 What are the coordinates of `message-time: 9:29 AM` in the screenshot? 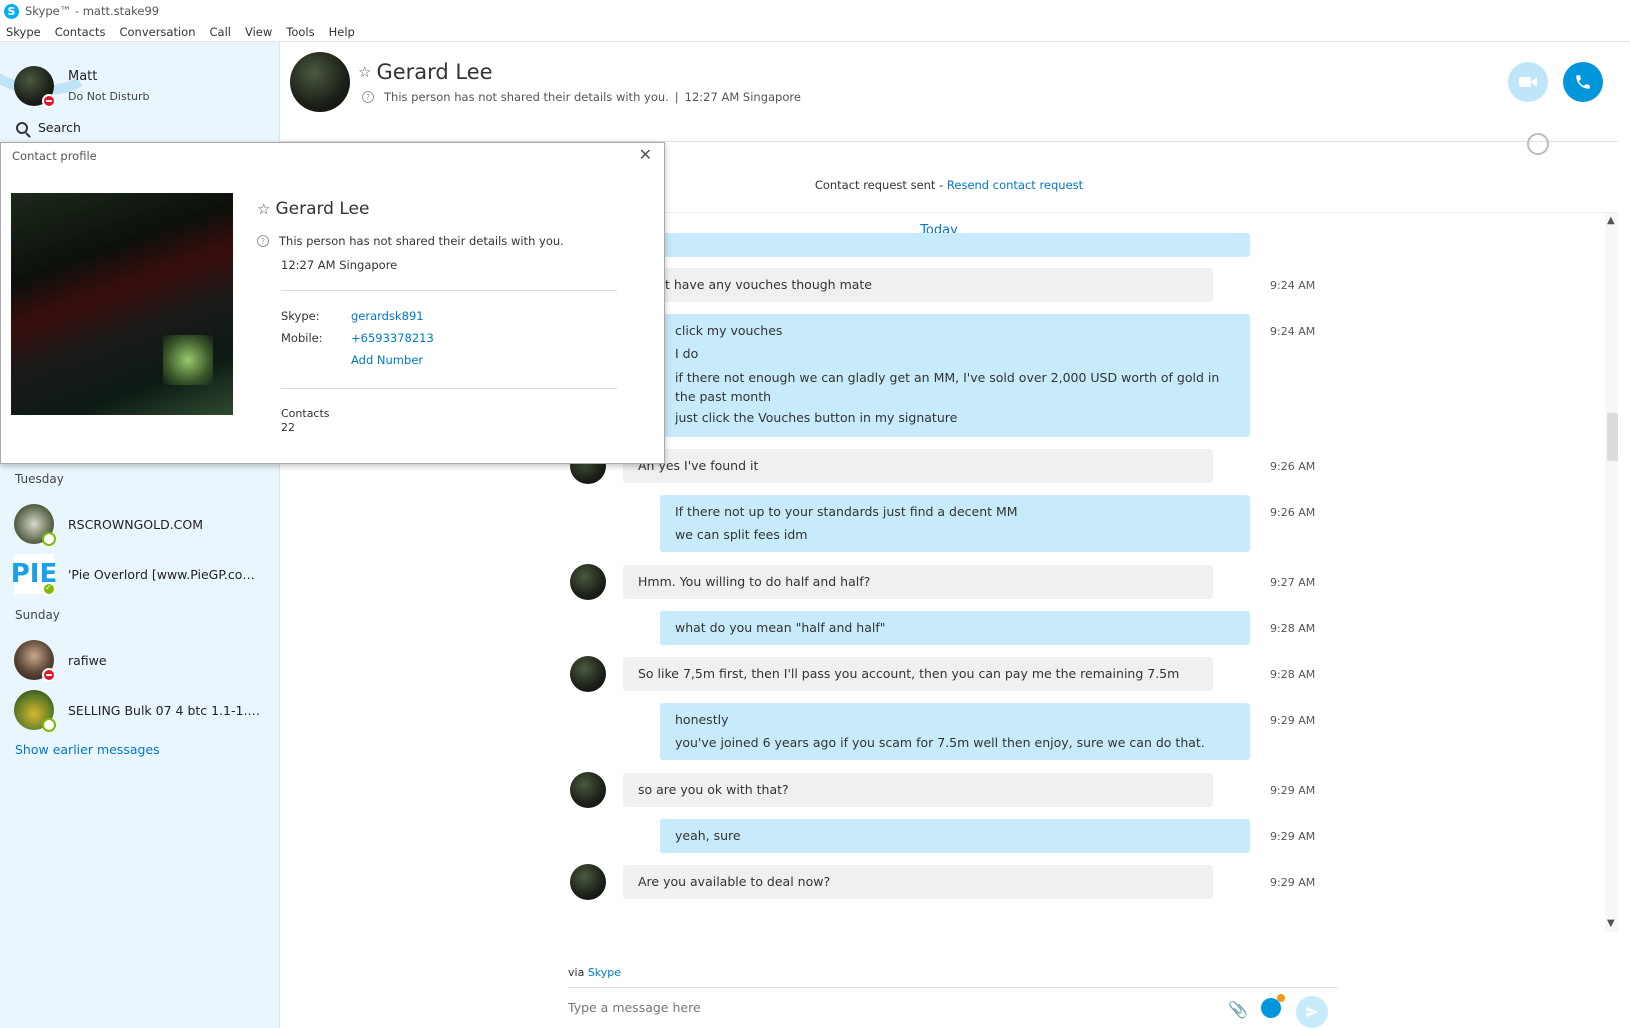 It's located at (1293, 836).